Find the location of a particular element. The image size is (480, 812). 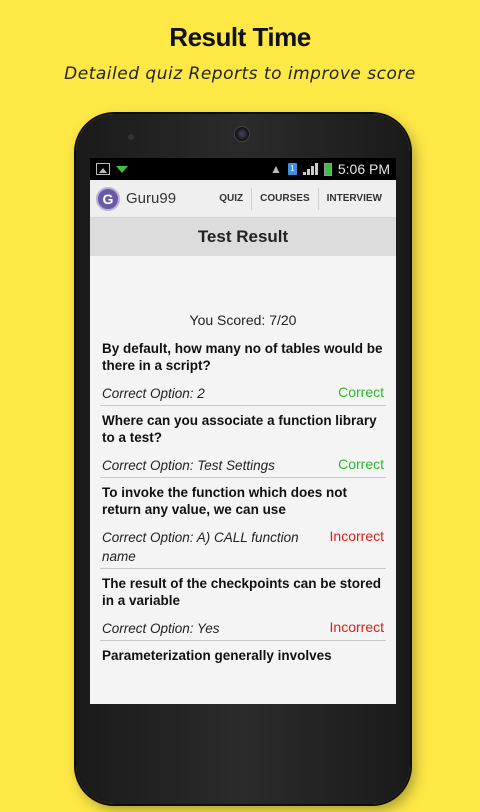

app-brand: Guru99 is located at coordinates (151, 198).